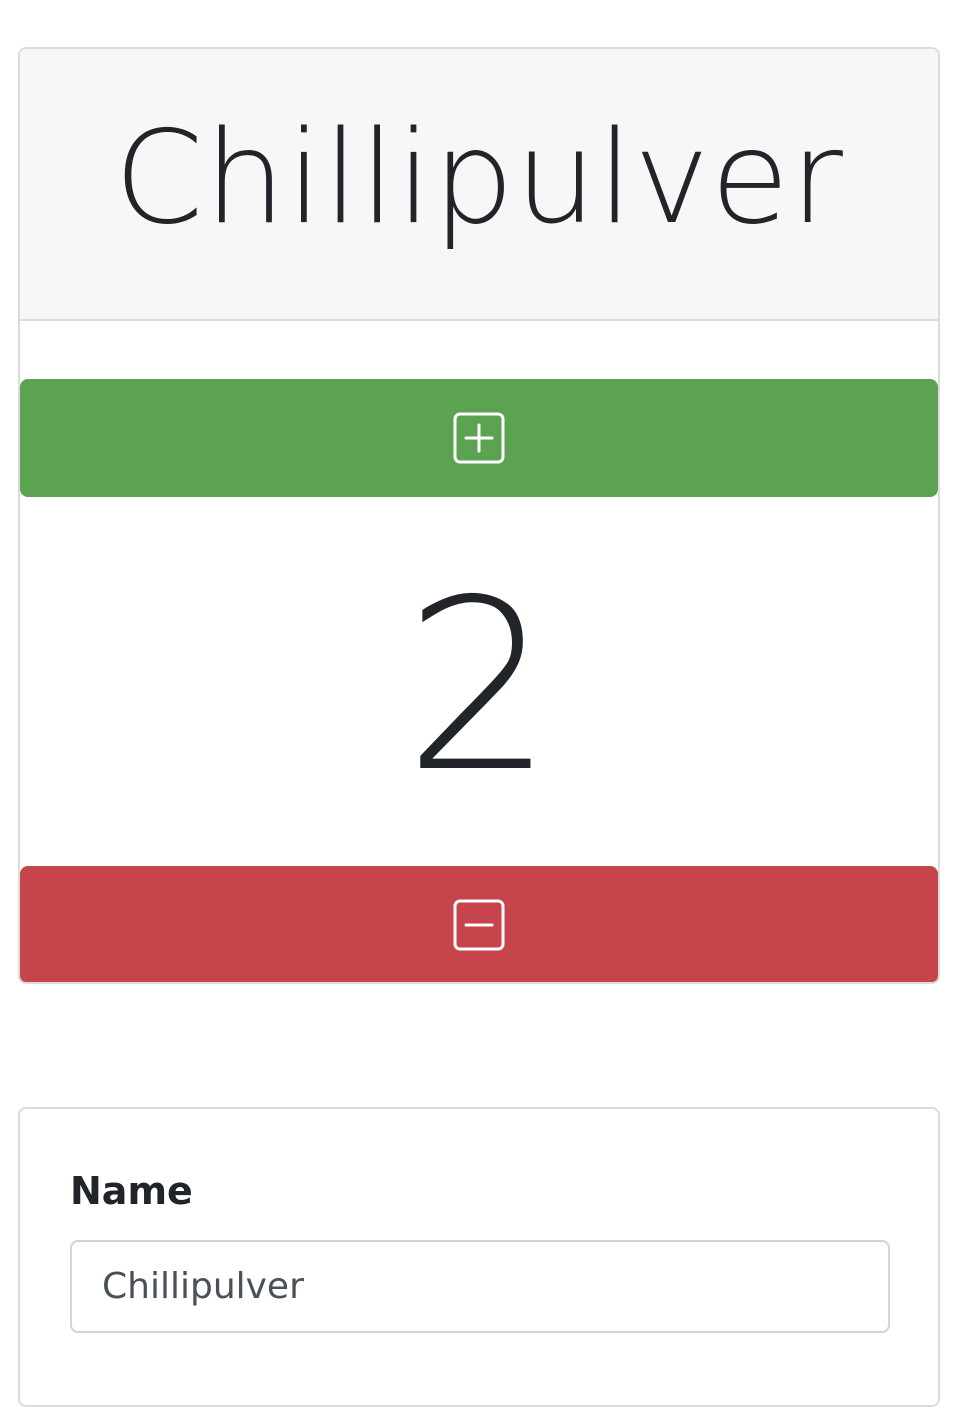 The width and height of the screenshot is (963, 1407). I want to click on name-label: Name, so click(131, 1191).